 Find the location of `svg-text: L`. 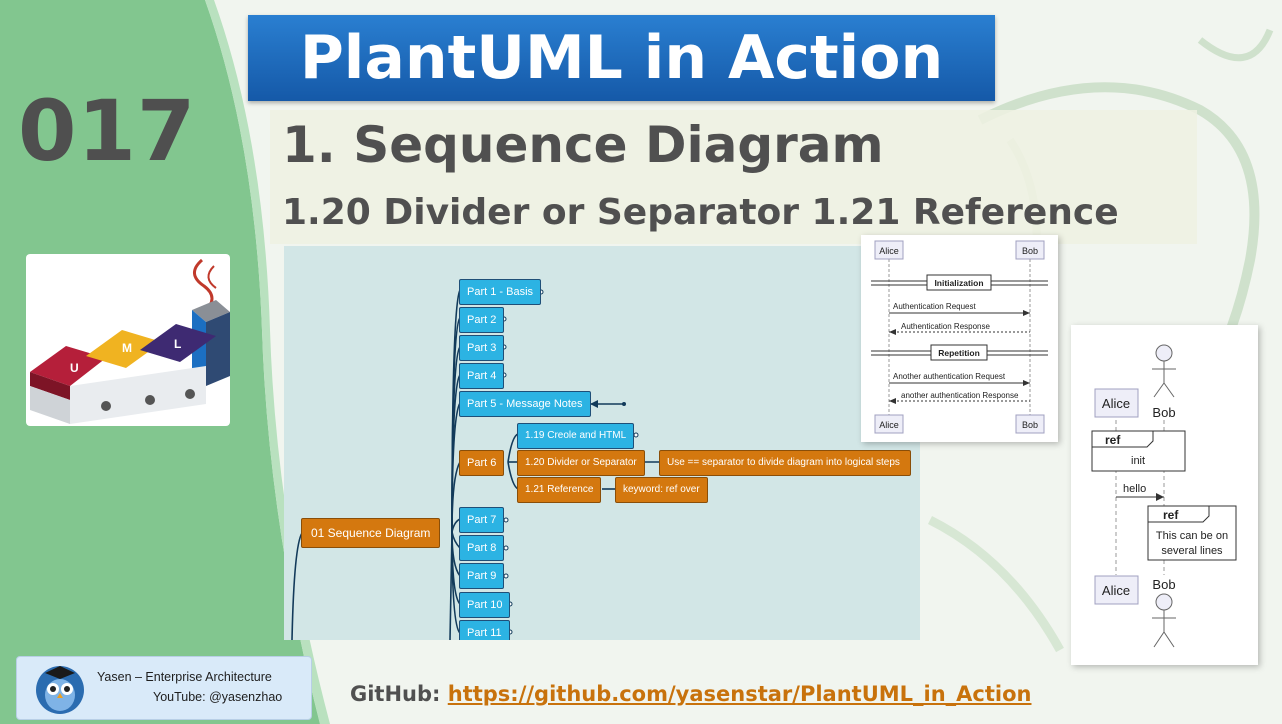

svg-text: L is located at coordinates (177, 344).